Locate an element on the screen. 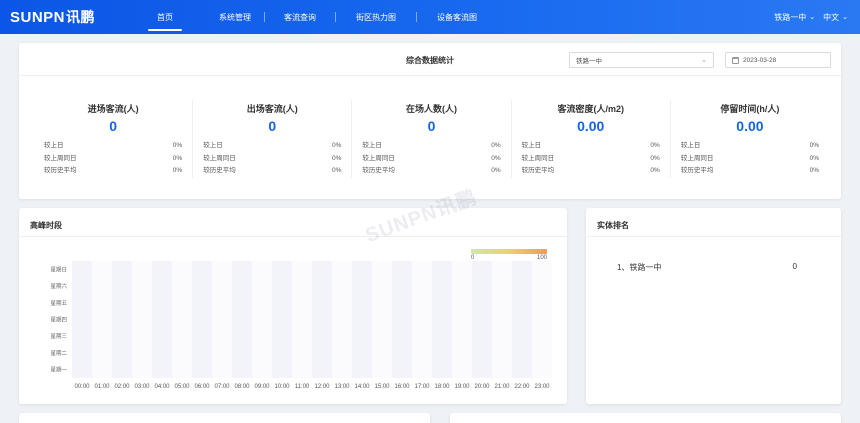 Image resolution: width=860 pixels, height=423 pixels. nav-heatmap: 街区热力图 is located at coordinates (376, 17).